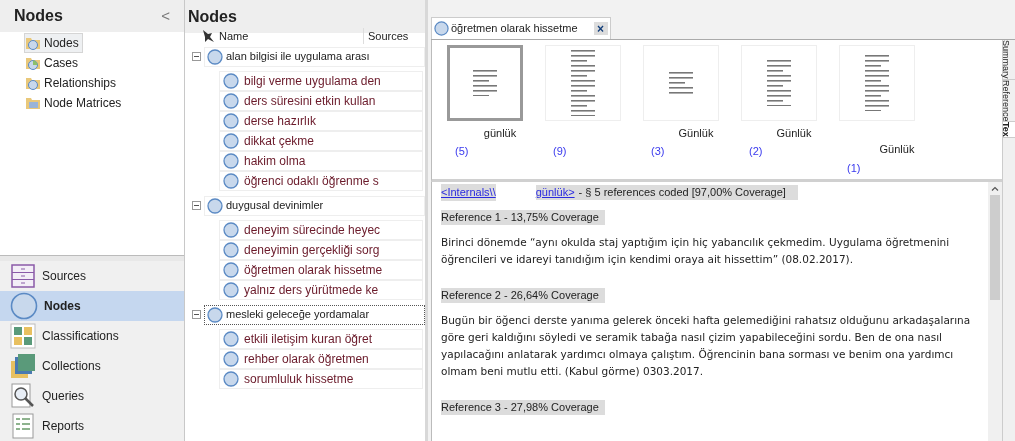 Image resolution: width=1015 pixels, height=441 pixels. I want to click on thumbnail-frame, so click(485, 83).